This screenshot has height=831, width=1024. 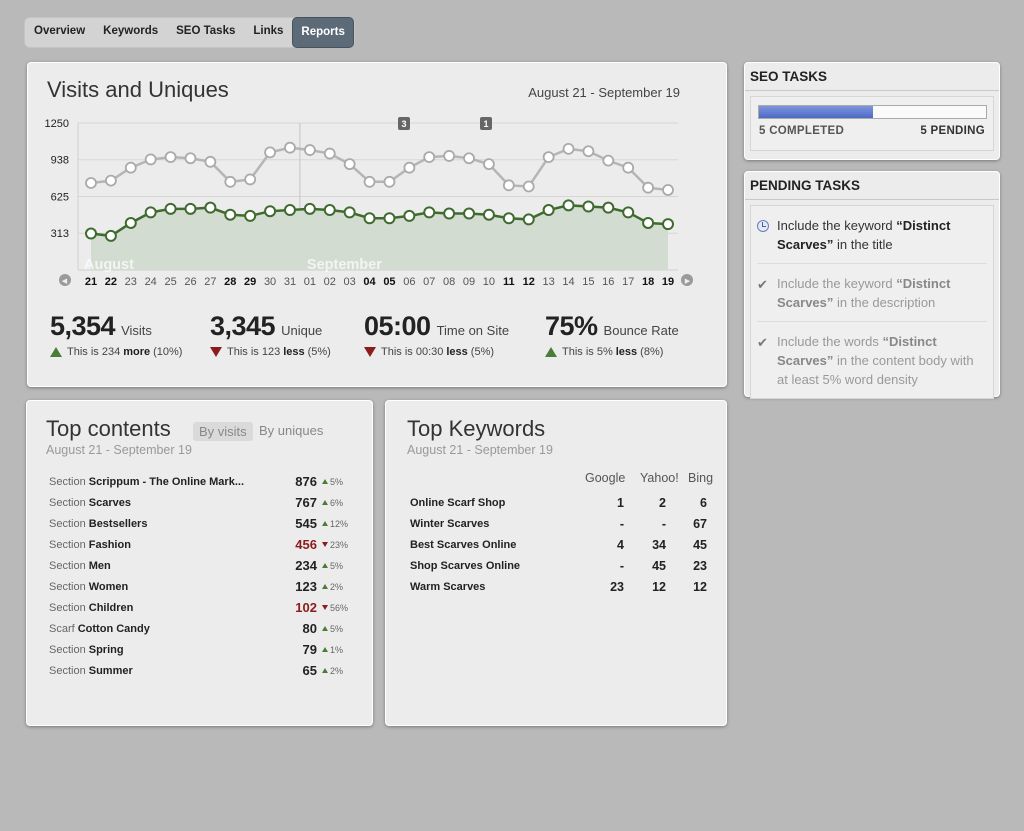 I want to click on keyword-row: Shop Scarves Online - 45 23, so click(x=565, y=566).